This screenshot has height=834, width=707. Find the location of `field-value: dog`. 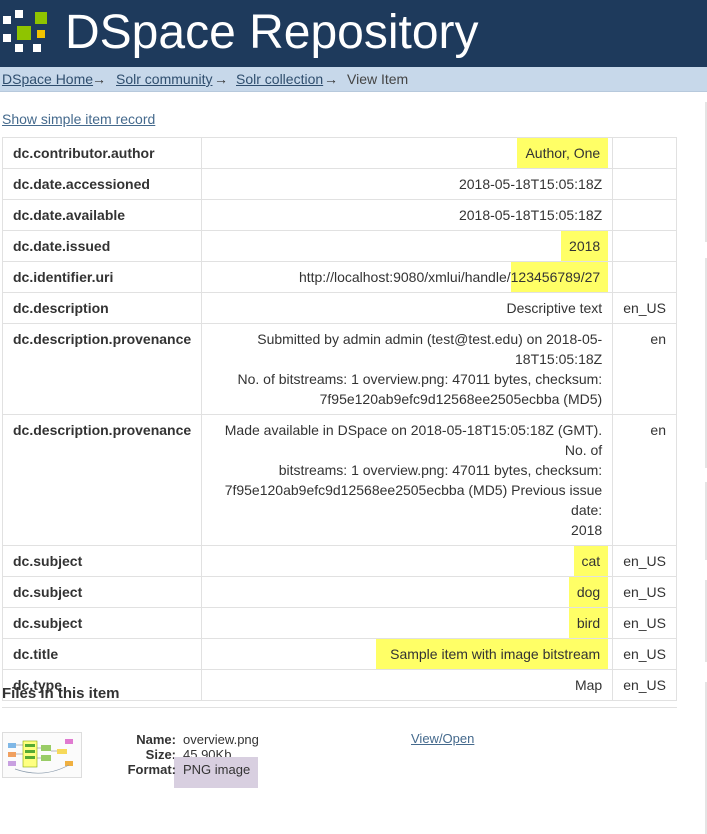

field-value: dog is located at coordinates (588, 592).